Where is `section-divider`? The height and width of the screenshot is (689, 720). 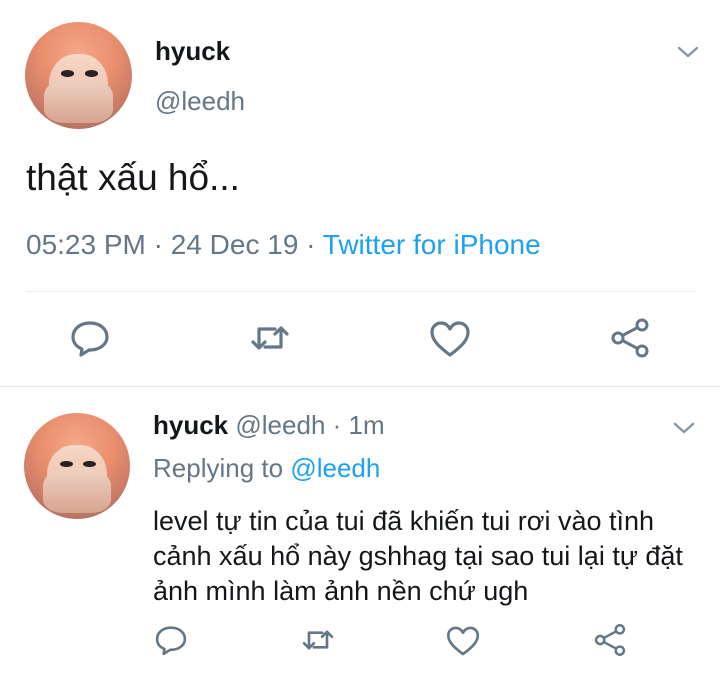 section-divider is located at coordinates (360, 386).